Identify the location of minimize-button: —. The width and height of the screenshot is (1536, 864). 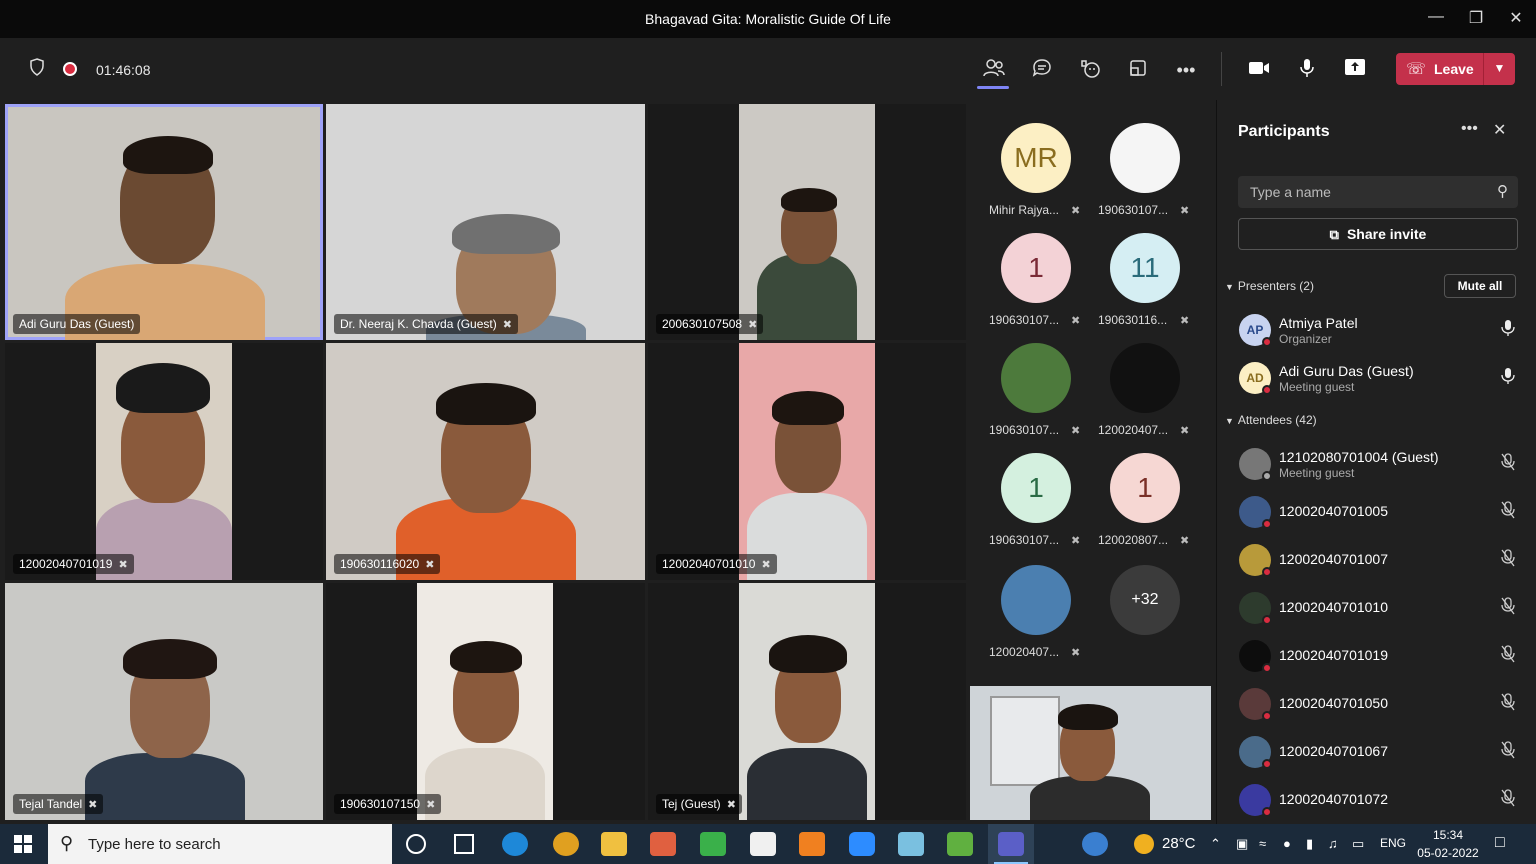
(1436, 19).